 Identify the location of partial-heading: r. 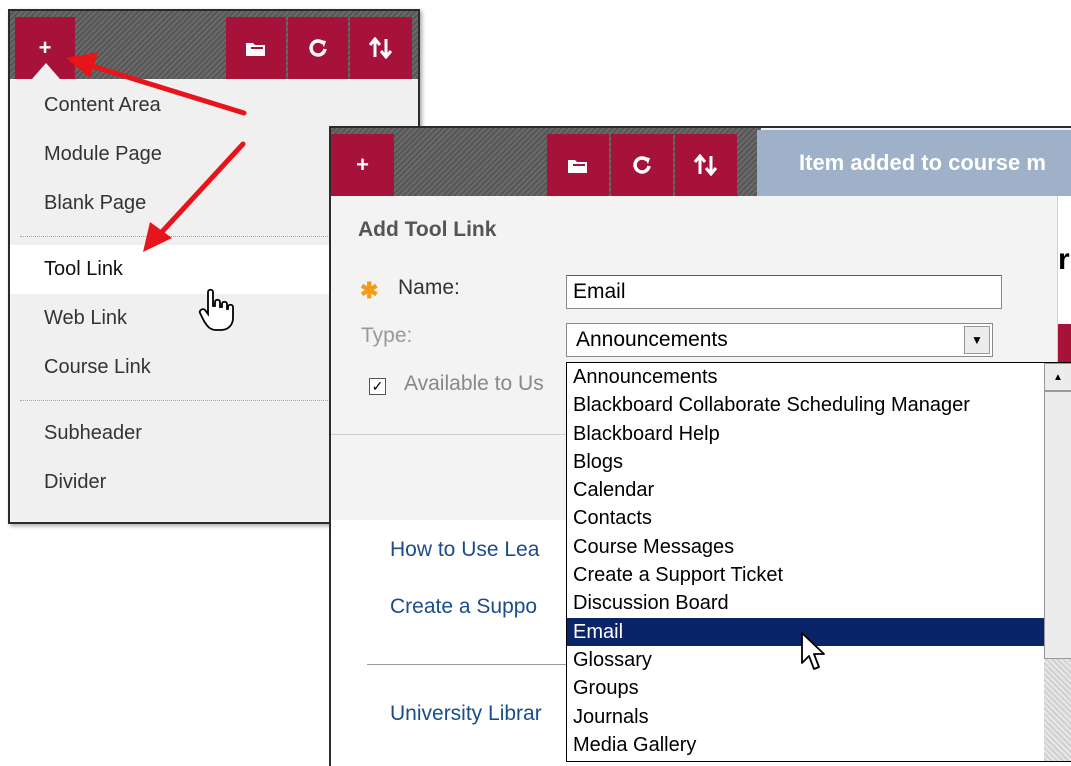
(1064, 259).